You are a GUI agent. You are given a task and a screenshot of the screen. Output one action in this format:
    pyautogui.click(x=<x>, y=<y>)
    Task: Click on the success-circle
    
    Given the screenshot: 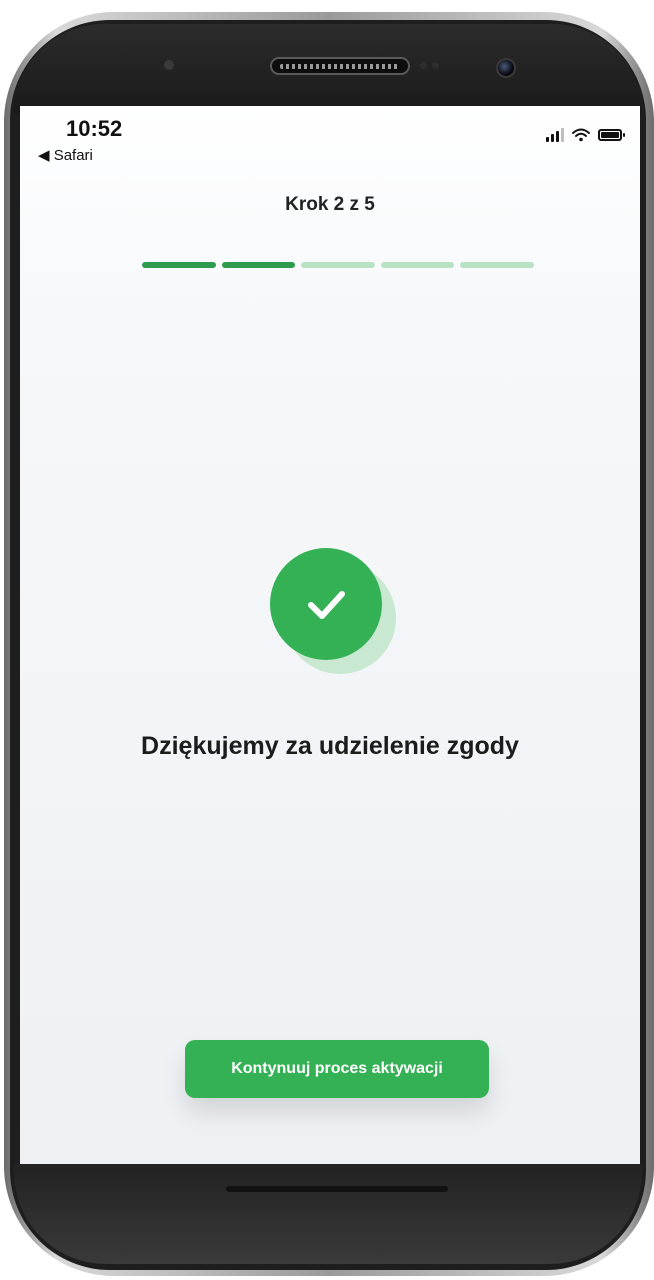 What is the action you would take?
    pyautogui.click(x=326, y=604)
    